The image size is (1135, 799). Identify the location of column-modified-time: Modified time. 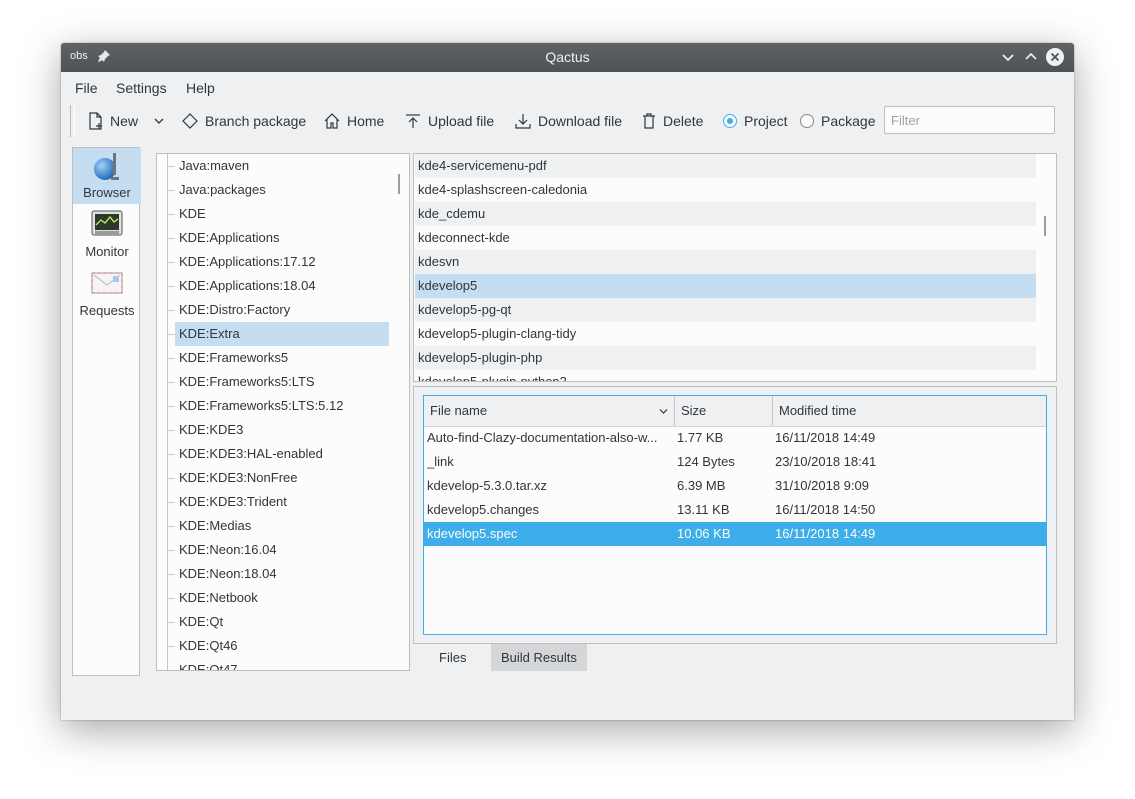
(909, 411).